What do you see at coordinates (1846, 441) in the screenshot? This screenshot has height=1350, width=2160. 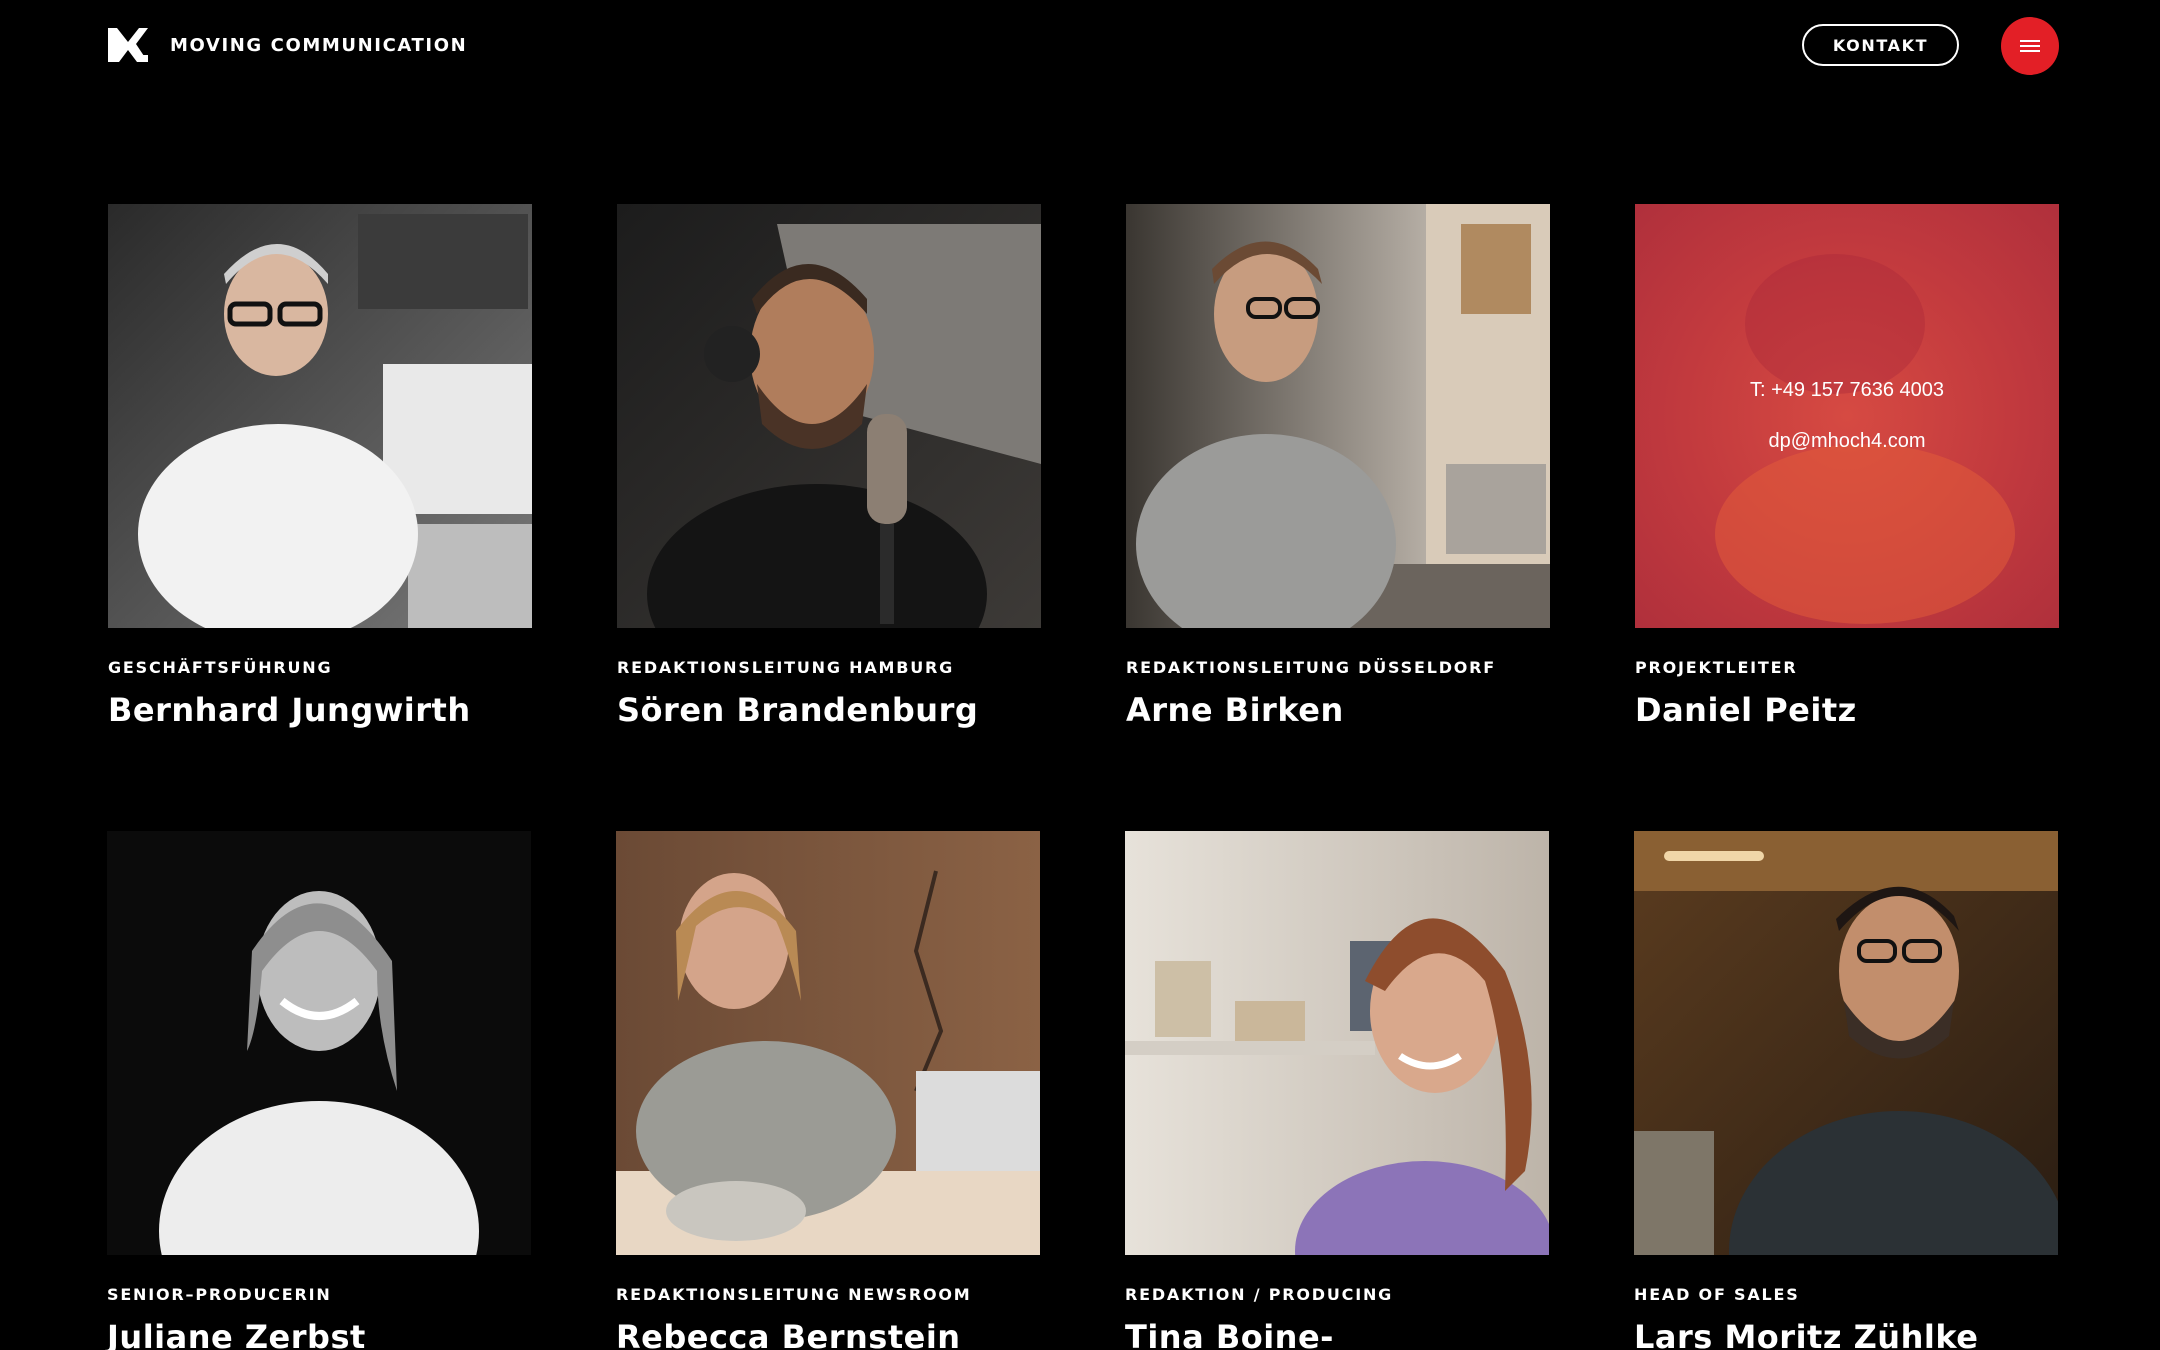 I see `email-link: dp@mhoch4.com` at bounding box center [1846, 441].